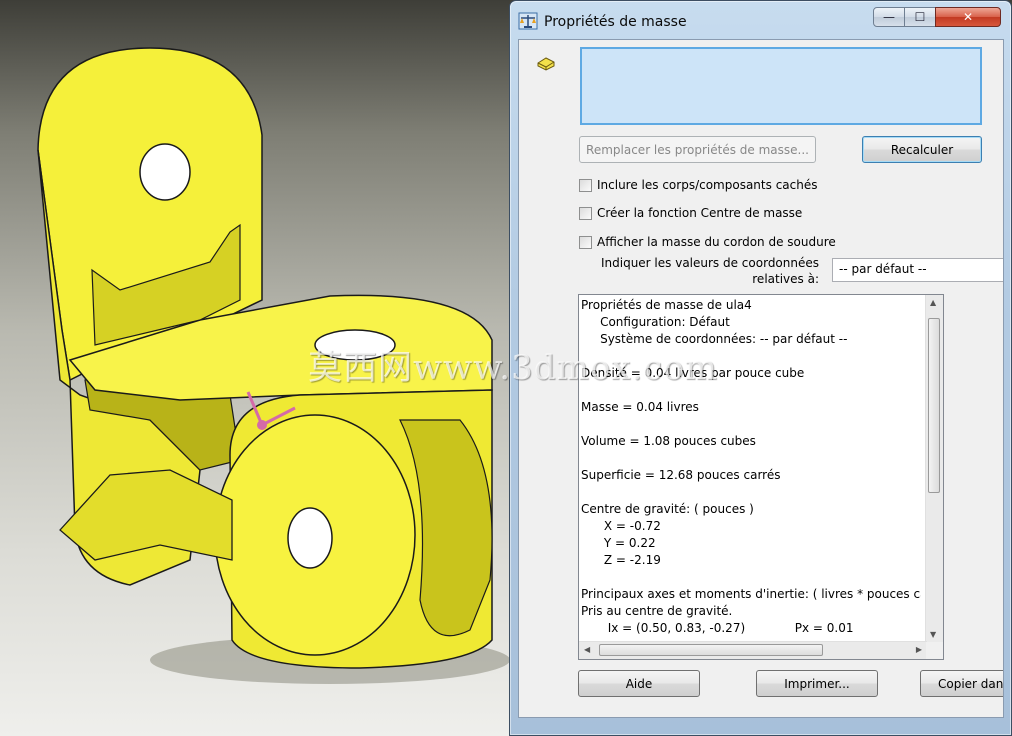 This screenshot has width=1012, height=736. What do you see at coordinates (934, 650) in the screenshot?
I see `scrollbar-corner` at bounding box center [934, 650].